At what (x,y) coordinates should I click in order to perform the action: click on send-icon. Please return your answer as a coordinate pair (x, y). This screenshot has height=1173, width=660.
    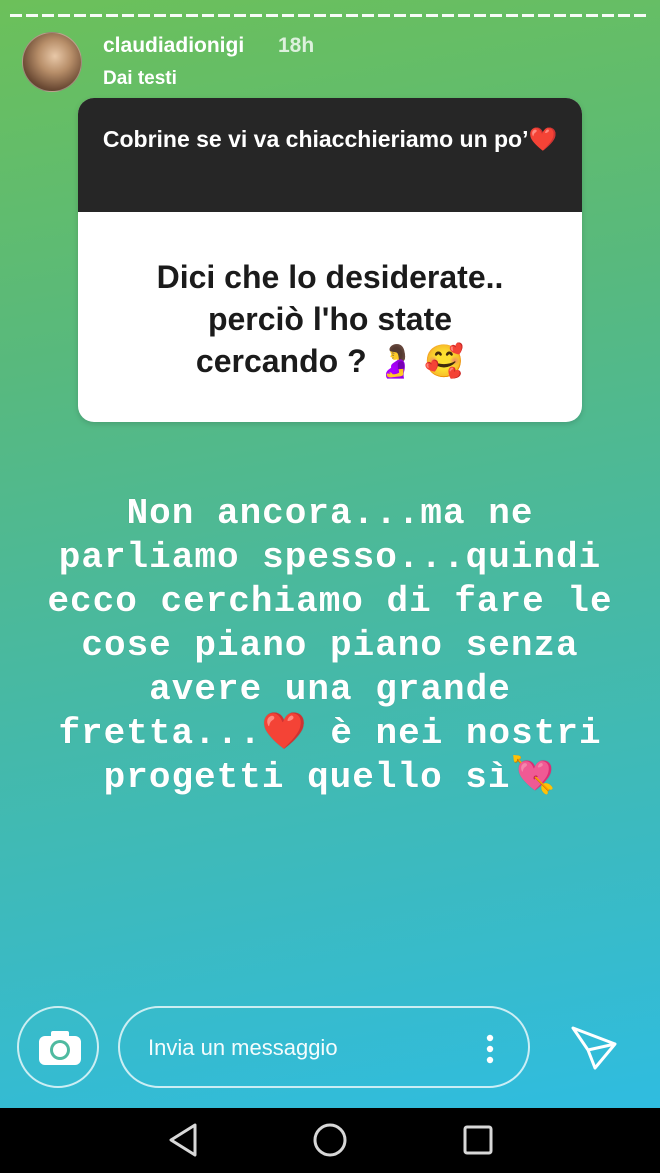
    Looking at the image, I should click on (594, 1048).